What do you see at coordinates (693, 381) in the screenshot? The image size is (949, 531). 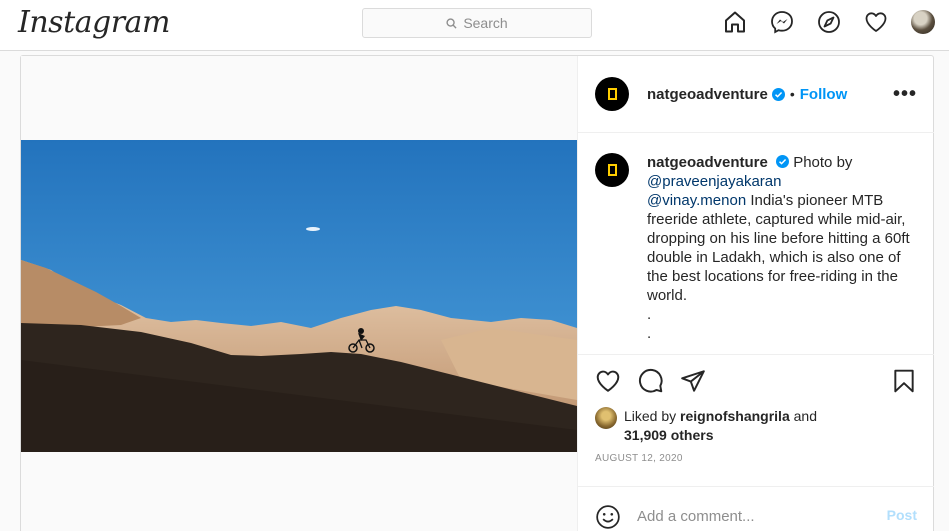 I see `share-paper-plane-icon` at bounding box center [693, 381].